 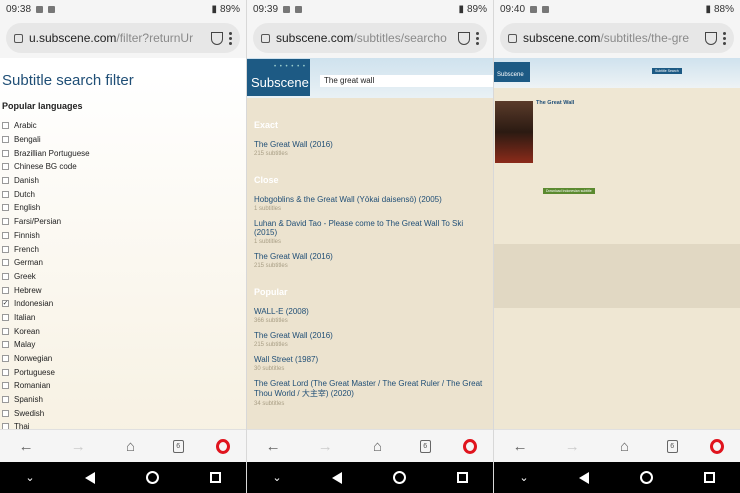 I want to click on result-item: WALL-E (2008) 366 subtitles, so click(x=370, y=315).